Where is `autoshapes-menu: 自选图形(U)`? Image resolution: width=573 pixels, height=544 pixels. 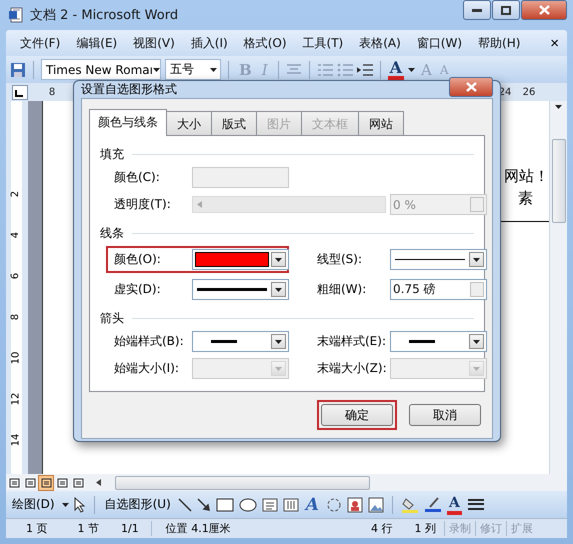
autoshapes-menu: 自选图形(U) is located at coordinates (137, 504).